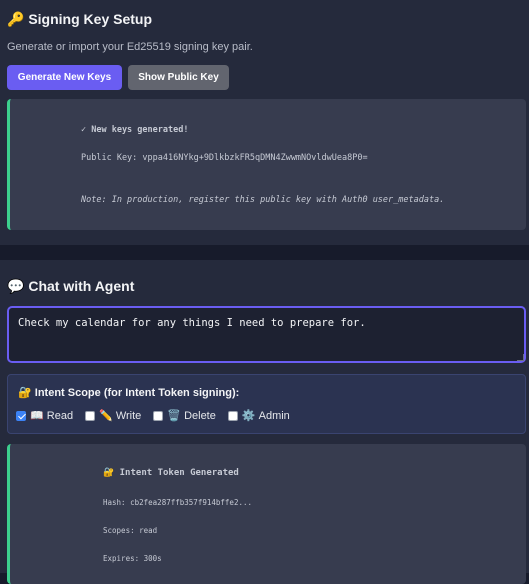 The image size is (529, 584). I want to click on scope-admin-option: ⚙️ Admin, so click(258, 415).